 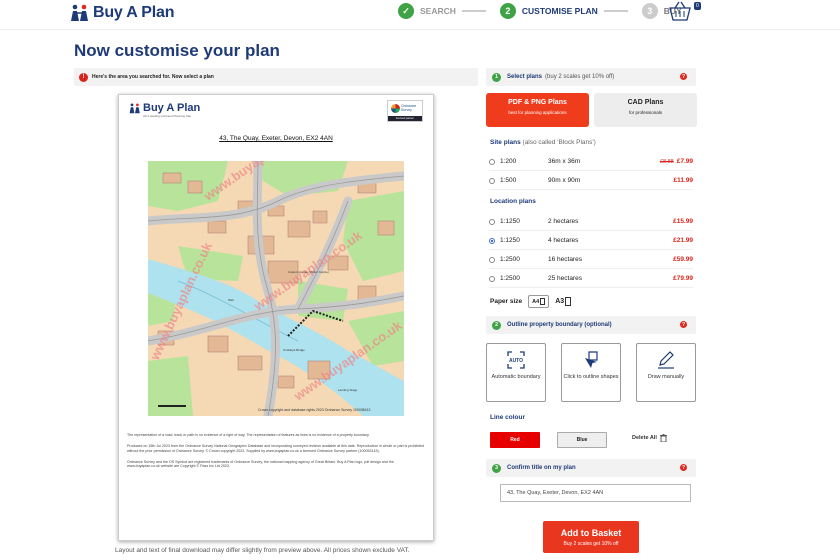 I want to click on ordnance-survey-logo: Ordnance Survey licensed partner, so click(x=405, y=111).